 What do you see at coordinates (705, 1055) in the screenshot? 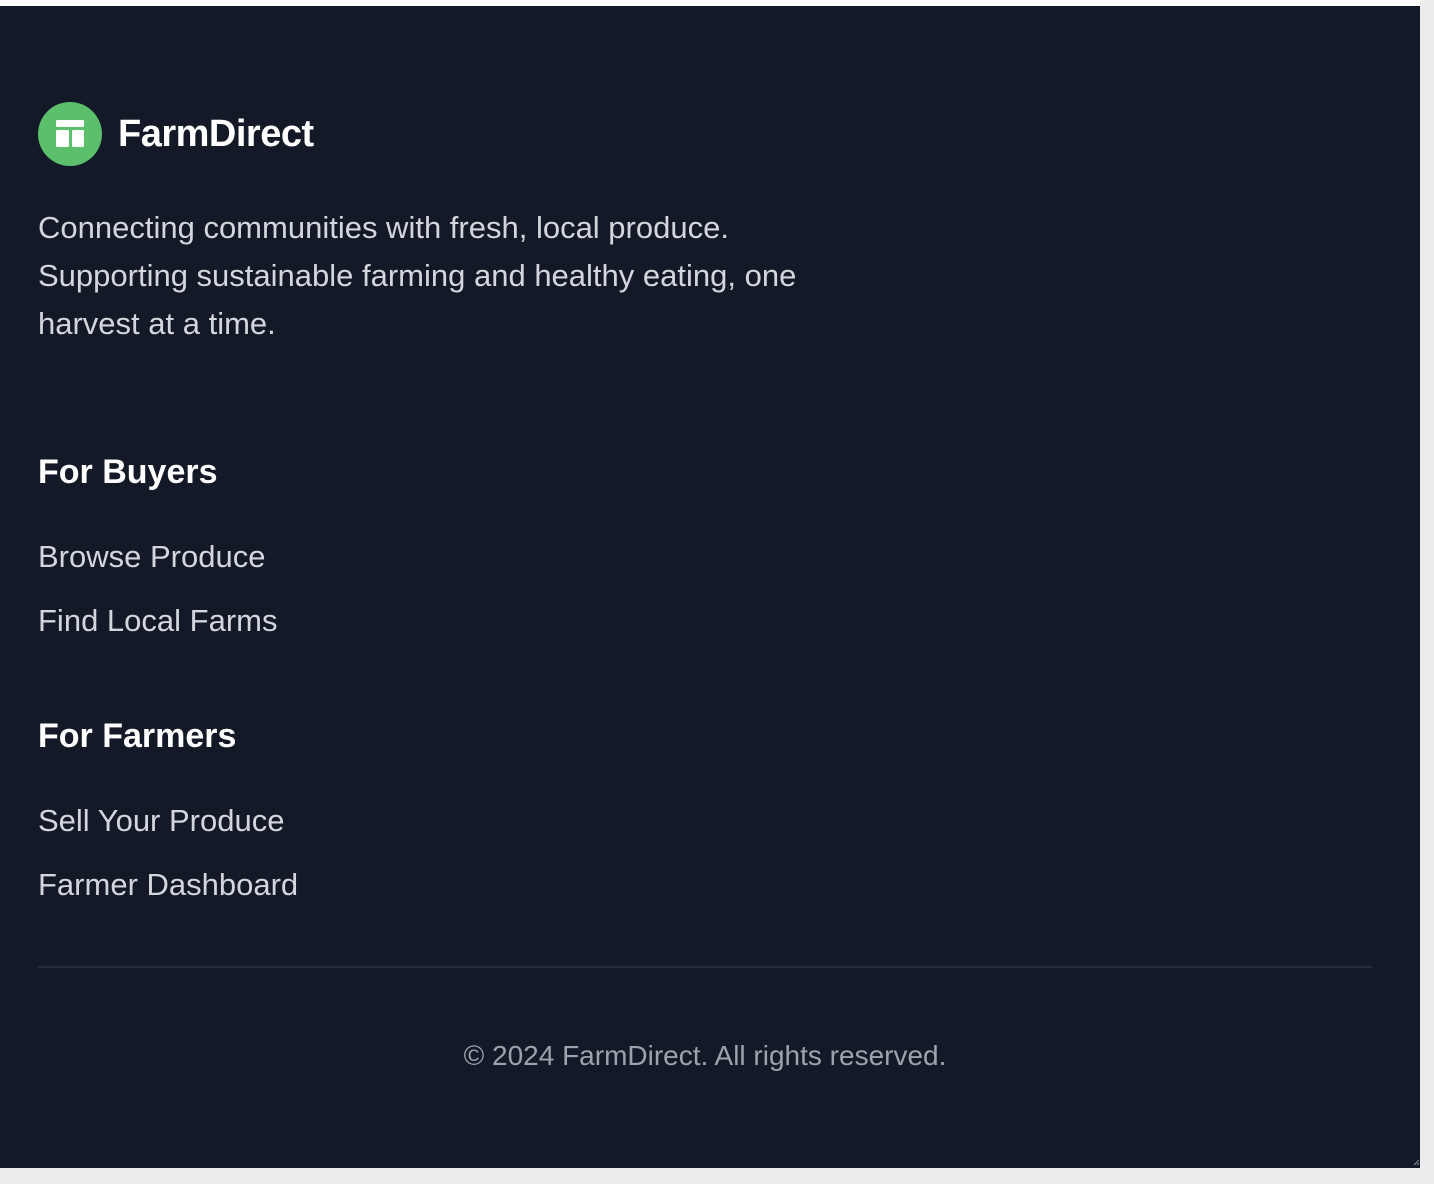
I see `copyright-text: © 2024 FarmDirect. All rights reserved.` at bounding box center [705, 1055].